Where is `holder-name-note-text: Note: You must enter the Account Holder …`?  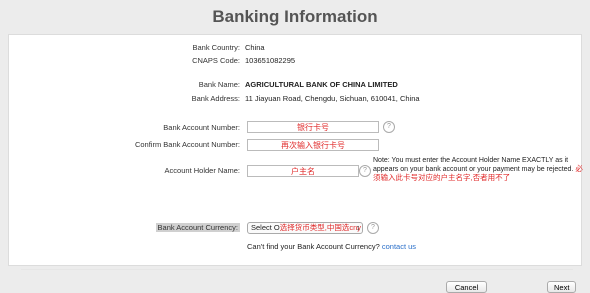 holder-name-note-text: Note: You must enter the Account Holder … is located at coordinates (473, 165).